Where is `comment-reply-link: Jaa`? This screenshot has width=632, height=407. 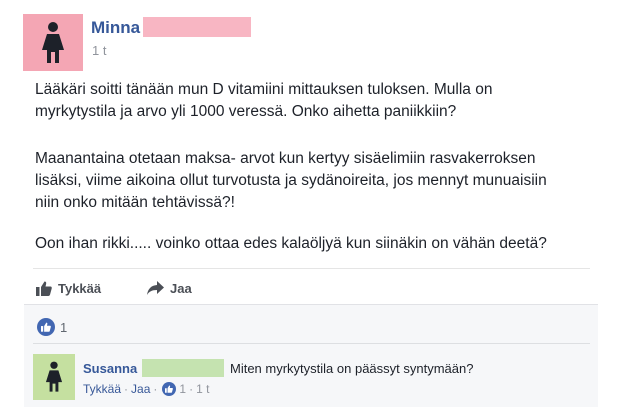
comment-reply-link: Jaa is located at coordinates (140, 389).